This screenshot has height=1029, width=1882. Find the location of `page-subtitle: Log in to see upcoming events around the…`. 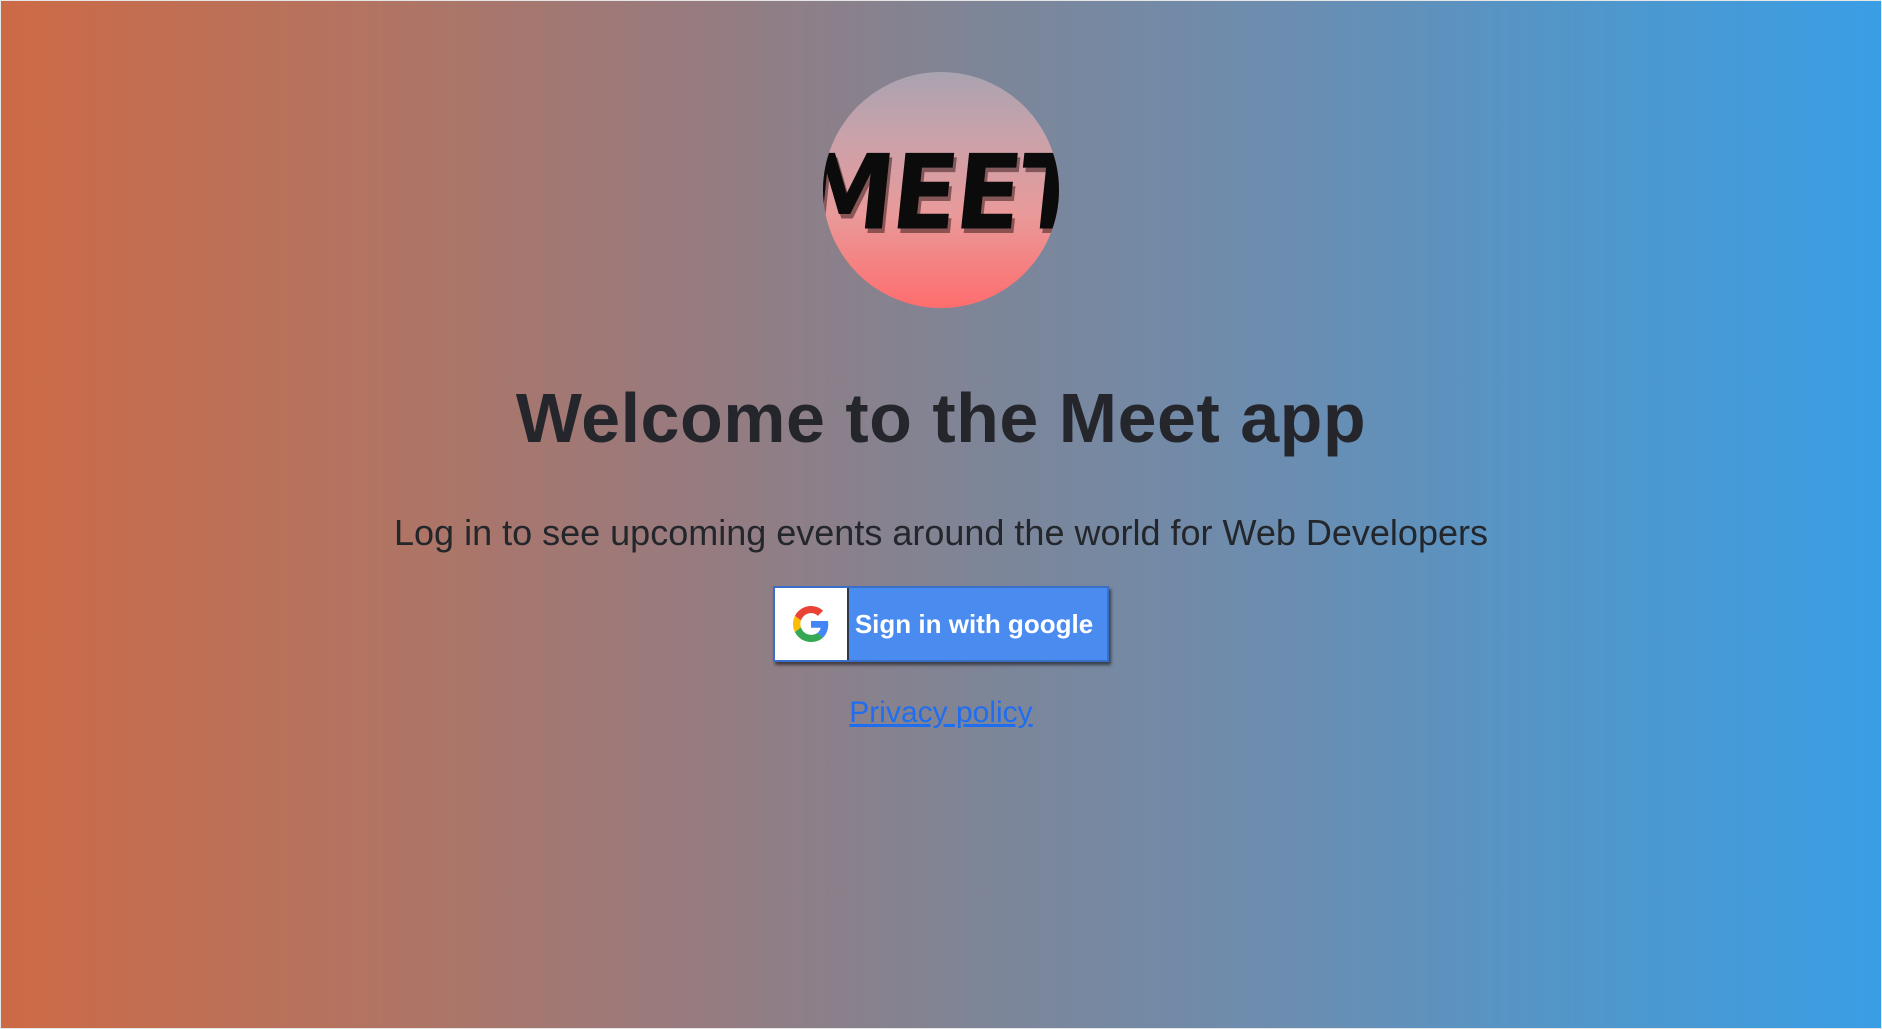

page-subtitle: Log in to see upcoming events around the… is located at coordinates (941, 532).